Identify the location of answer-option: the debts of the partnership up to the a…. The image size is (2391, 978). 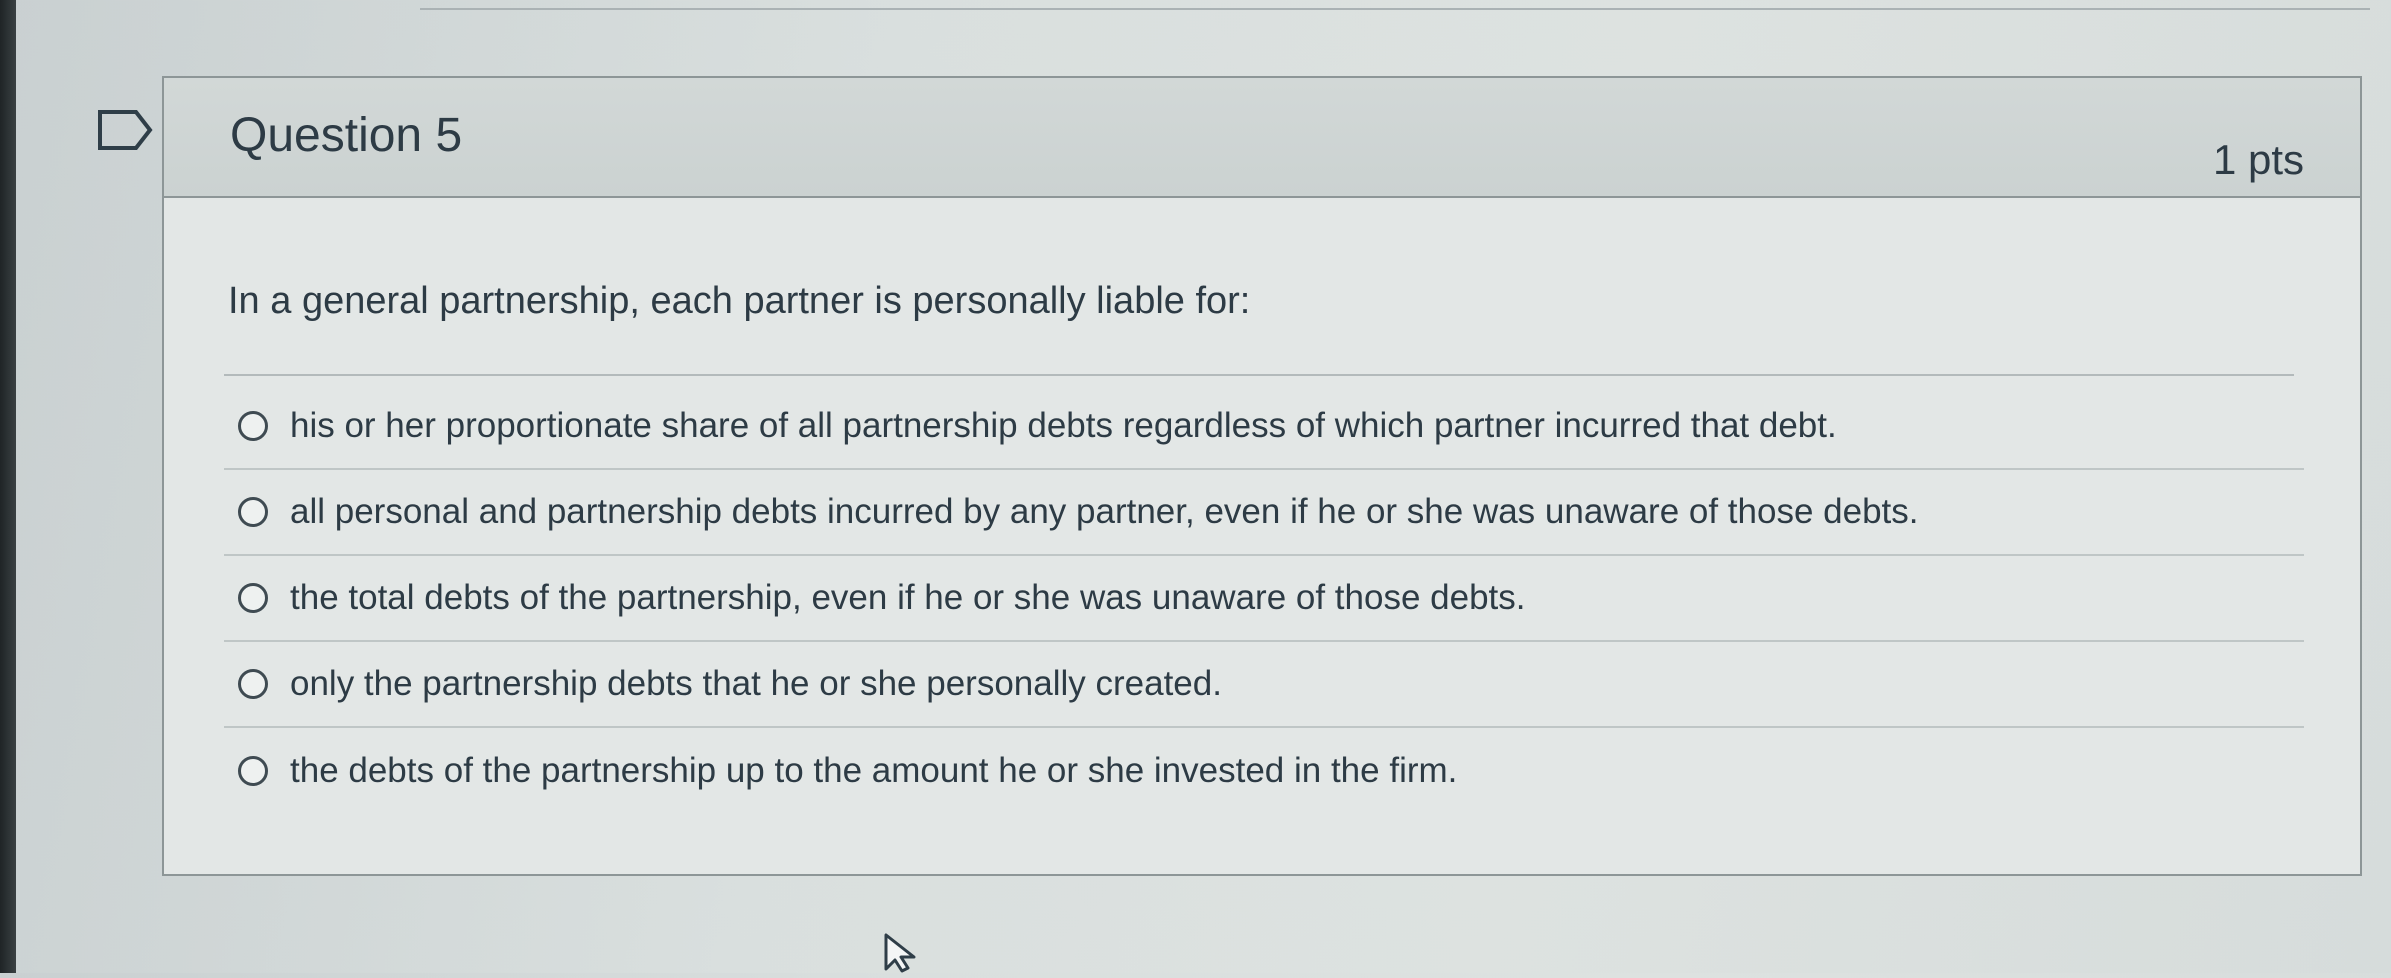
(1264, 771).